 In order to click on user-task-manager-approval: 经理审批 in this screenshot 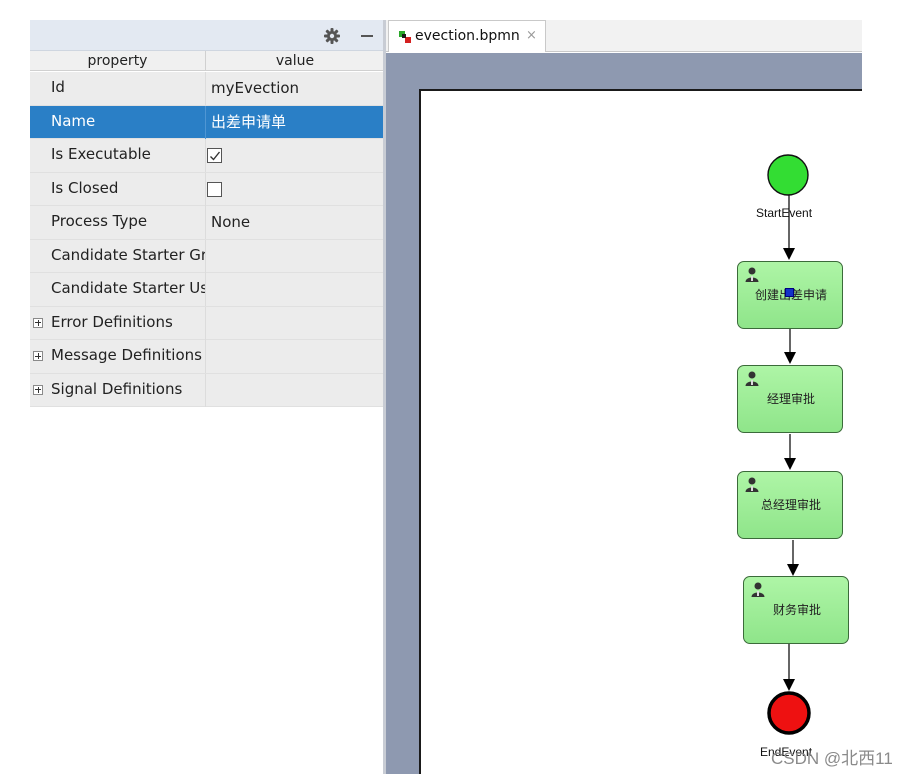, I will do `click(790, 399)`.